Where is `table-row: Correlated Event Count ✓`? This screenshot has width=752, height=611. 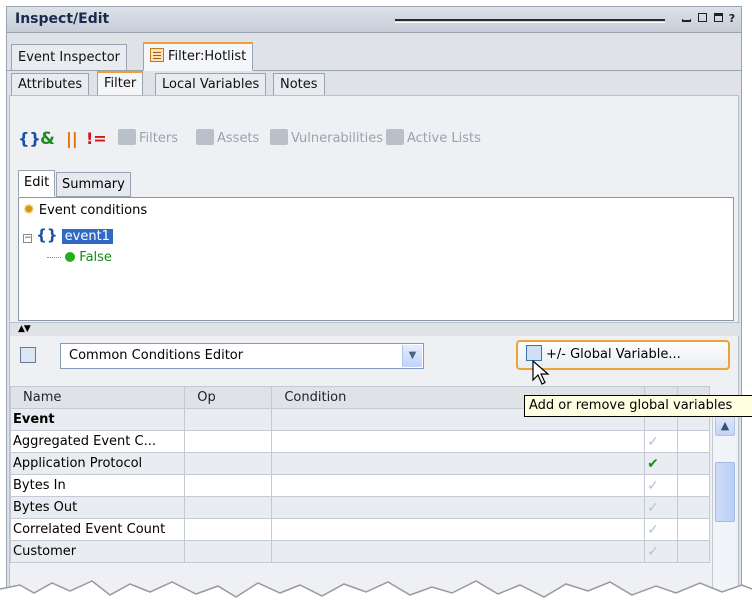
table-row: Correlated Event Count ✓ is located at coordinates (360, 529).